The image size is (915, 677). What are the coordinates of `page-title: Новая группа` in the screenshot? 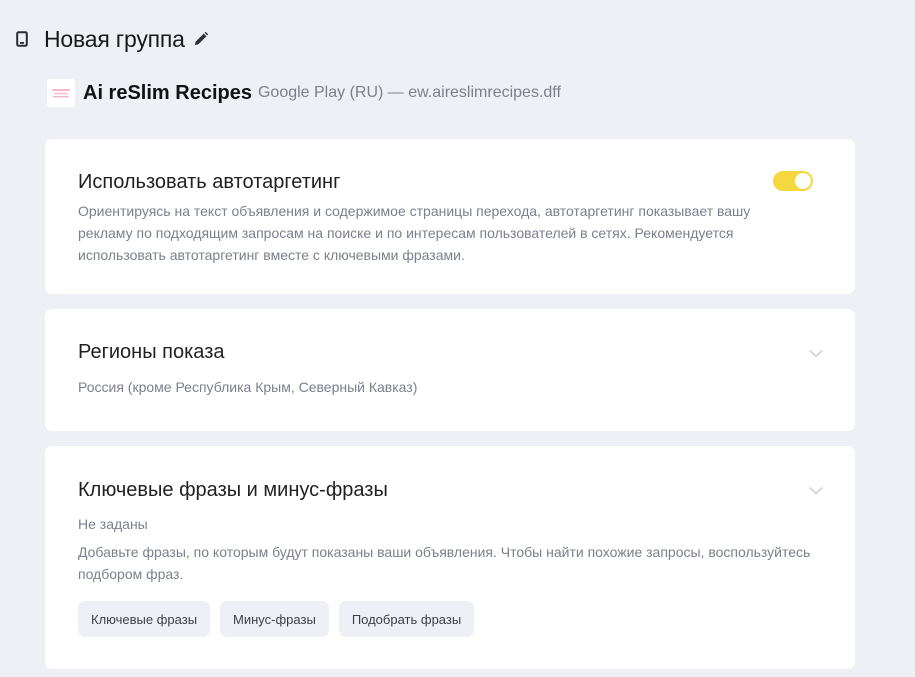 It's located at (114, 38).